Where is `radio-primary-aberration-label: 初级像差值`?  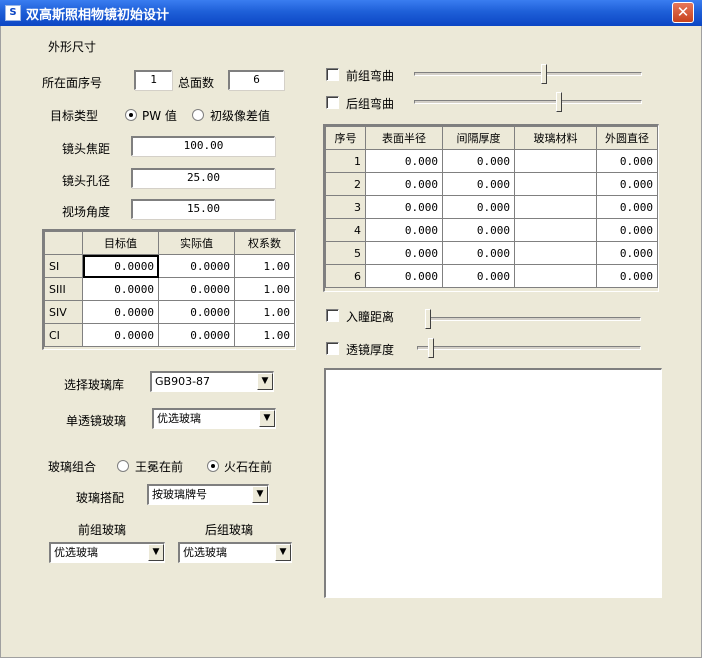 radio-primary-aberration-label: 初级像差值 is located at coordinates (240, 116).